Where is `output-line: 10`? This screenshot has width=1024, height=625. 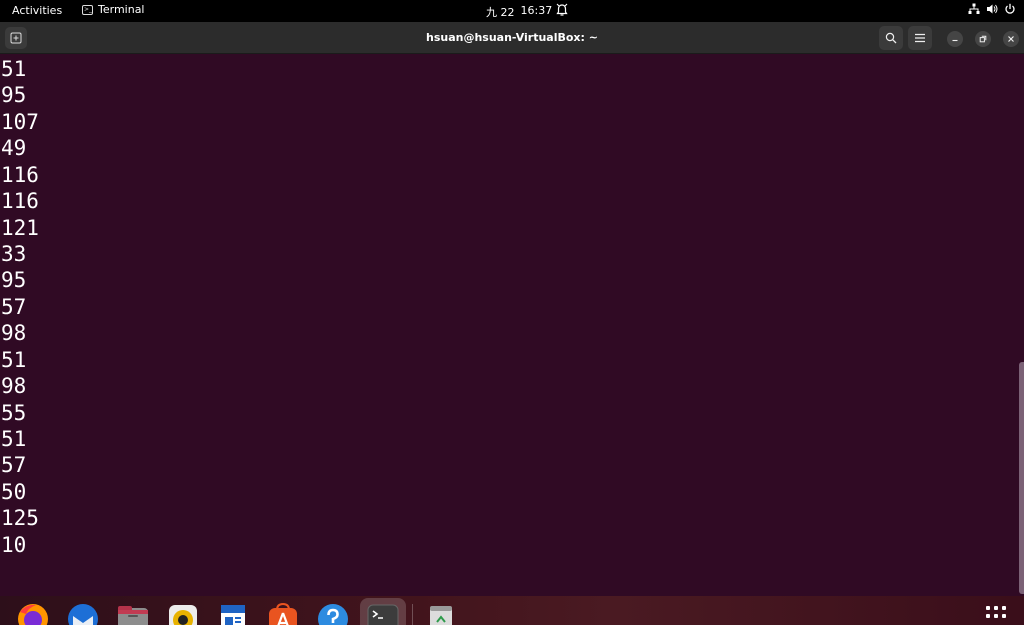 output-line: 10 is located at coordinates (14, 545).